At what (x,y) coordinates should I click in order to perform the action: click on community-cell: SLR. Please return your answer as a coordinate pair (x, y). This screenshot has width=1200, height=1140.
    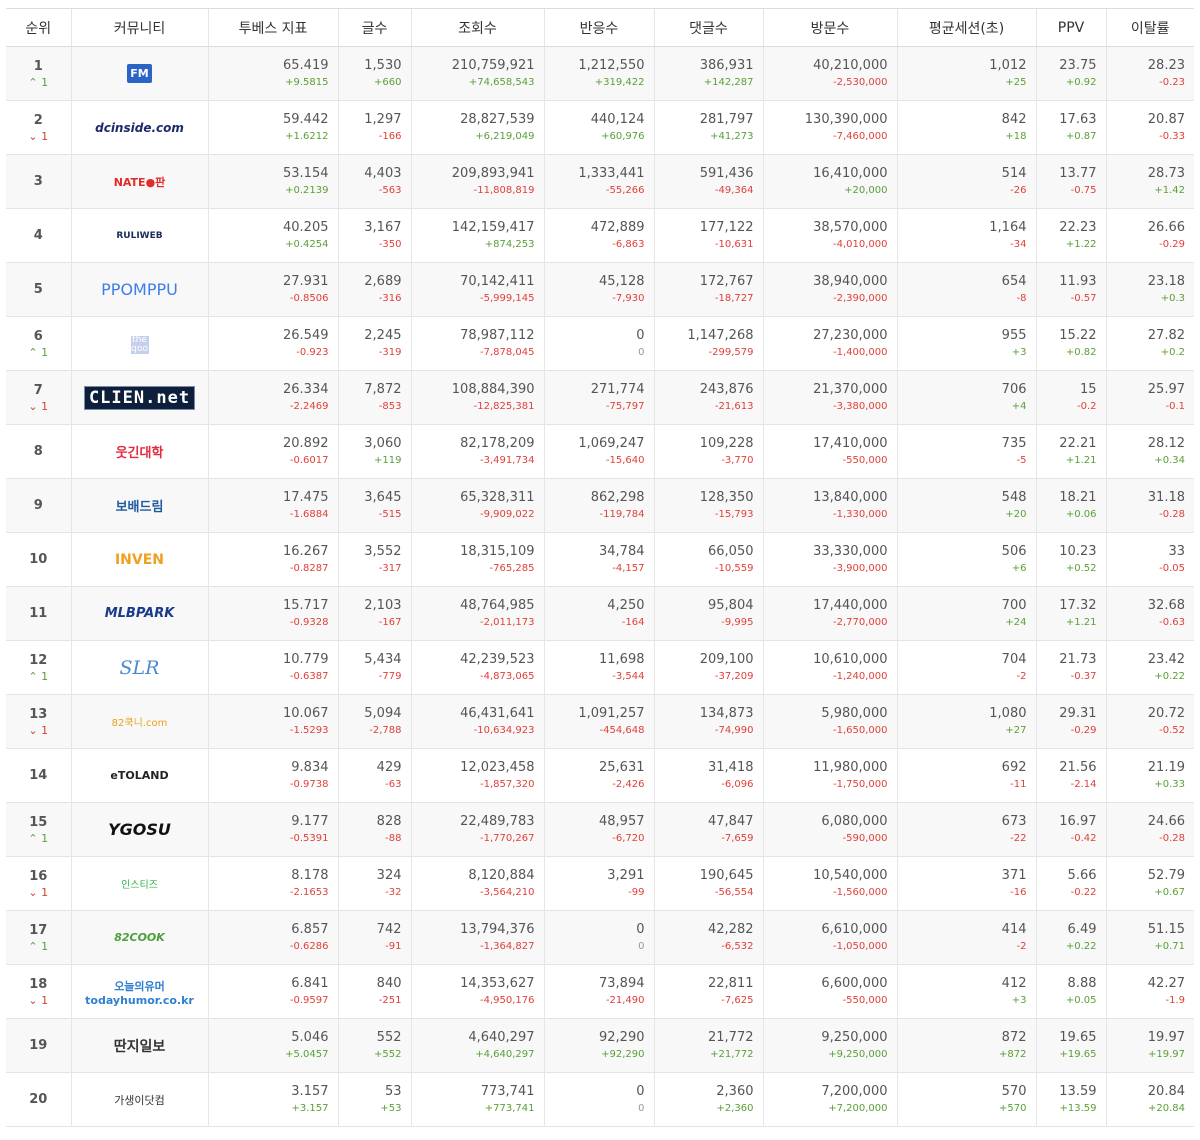
    Looking at the image, I should click on (139, 667).